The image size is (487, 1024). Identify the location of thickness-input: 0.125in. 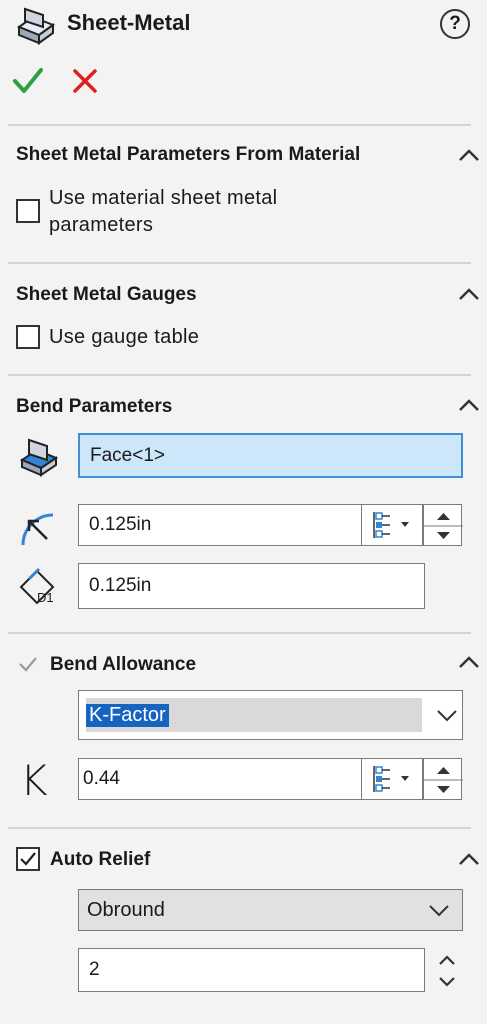
(251, 586).